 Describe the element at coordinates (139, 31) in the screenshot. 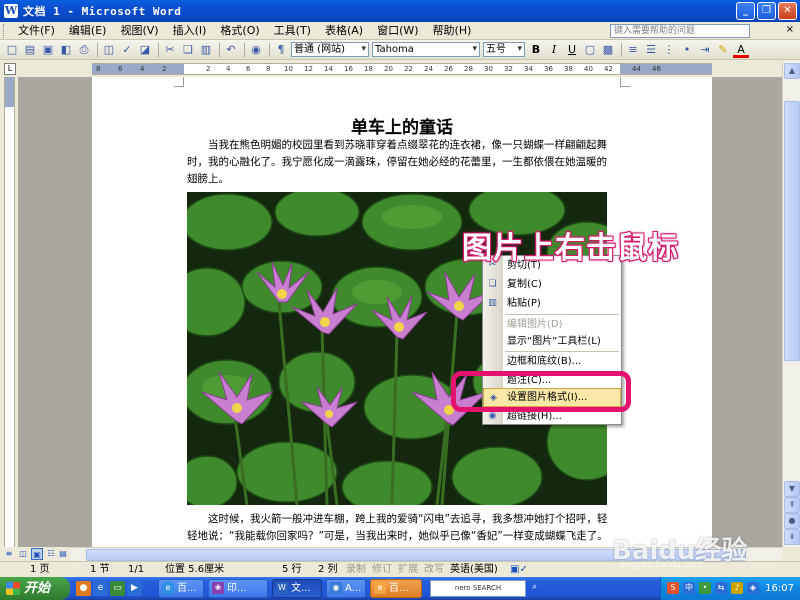

I see `menu-view: 视图(V)` at that location.